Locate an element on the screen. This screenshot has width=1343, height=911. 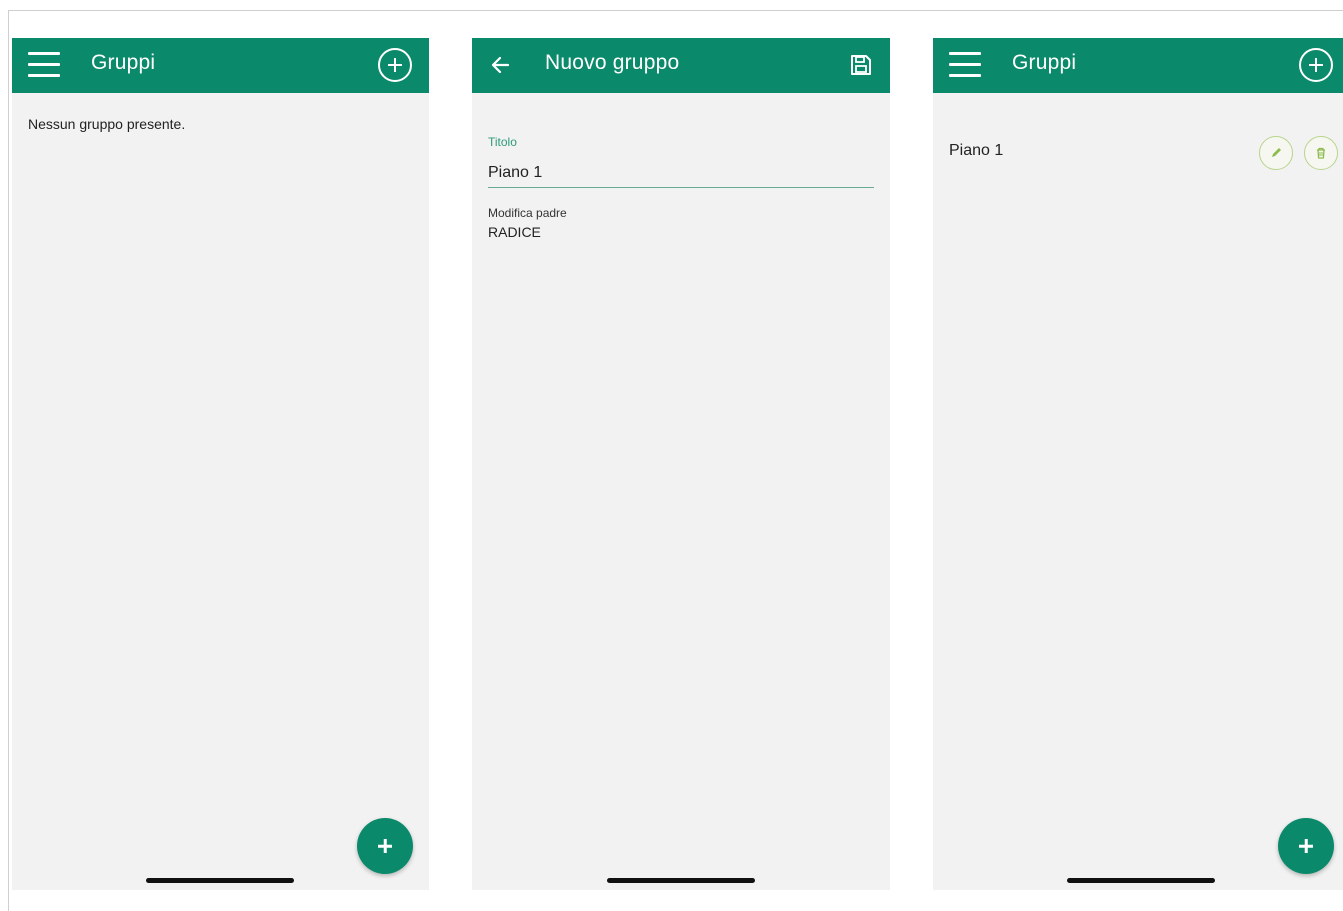
page-title: Nuovo gruppo is located at coordinates (612, 62).